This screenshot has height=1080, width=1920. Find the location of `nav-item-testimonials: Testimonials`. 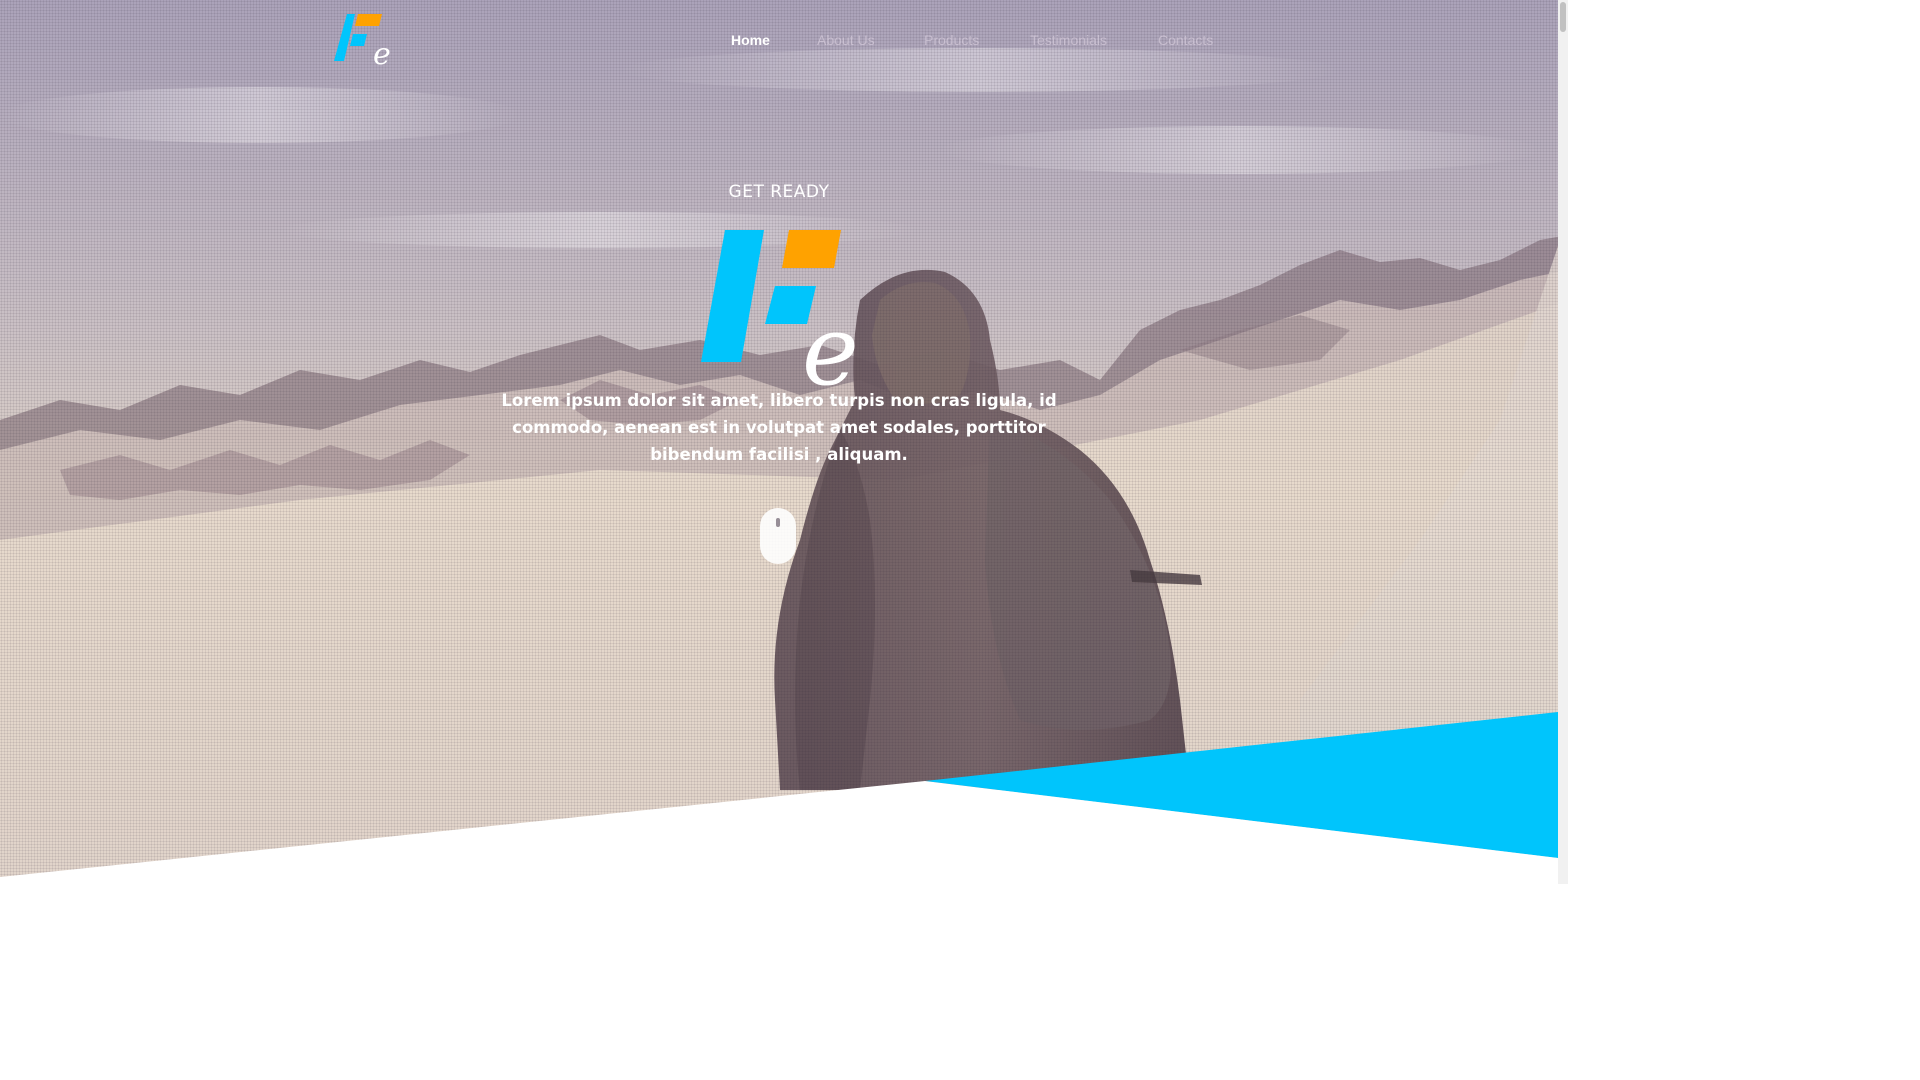

nav-item-testimonials: Testimonials is located at coordinates (1068, 40).